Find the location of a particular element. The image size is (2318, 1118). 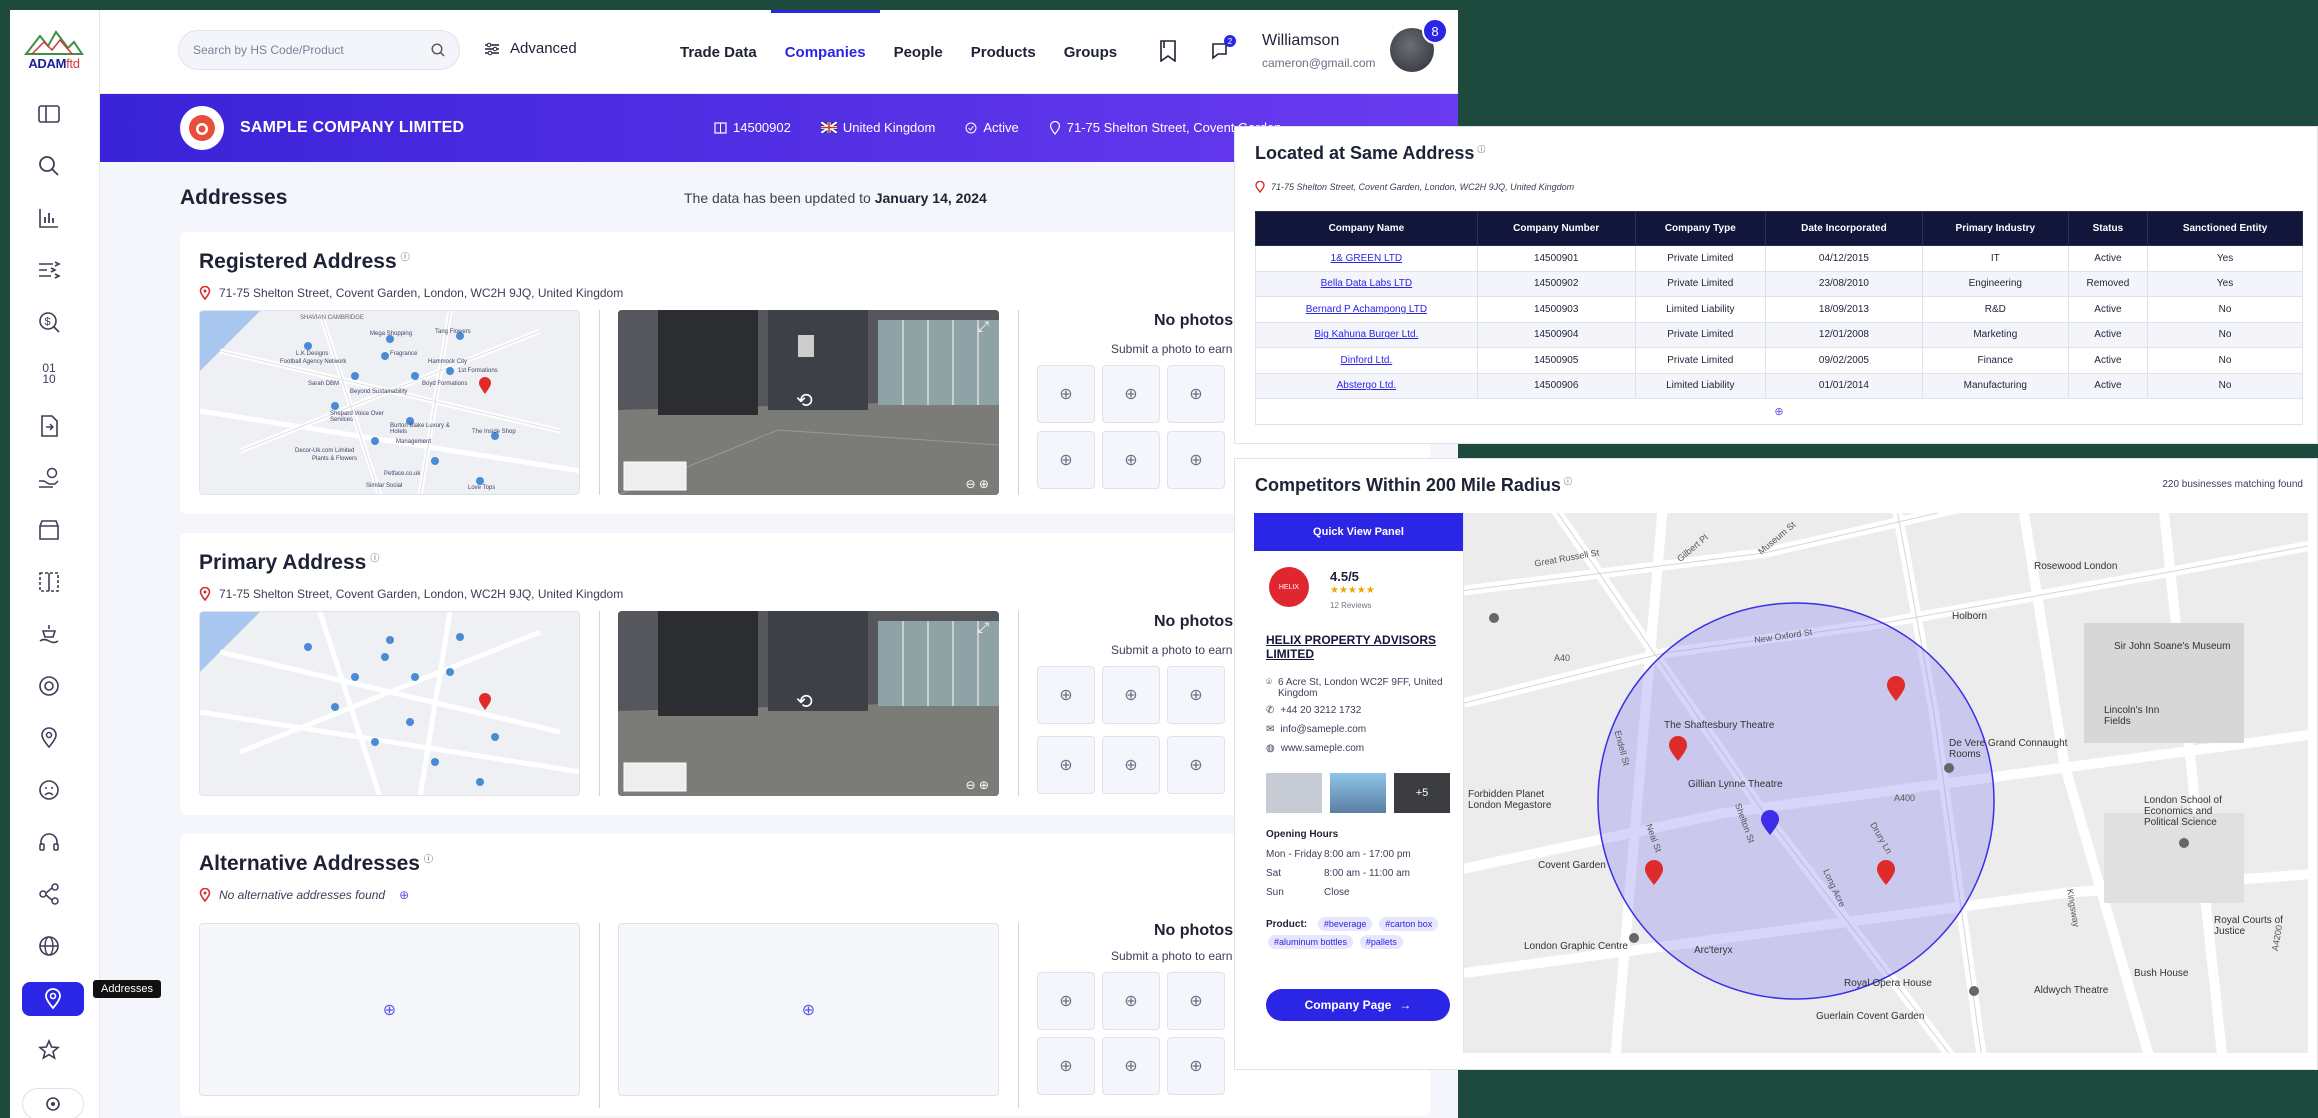

user-name: Williamson is located at coordinates (1301, 40).